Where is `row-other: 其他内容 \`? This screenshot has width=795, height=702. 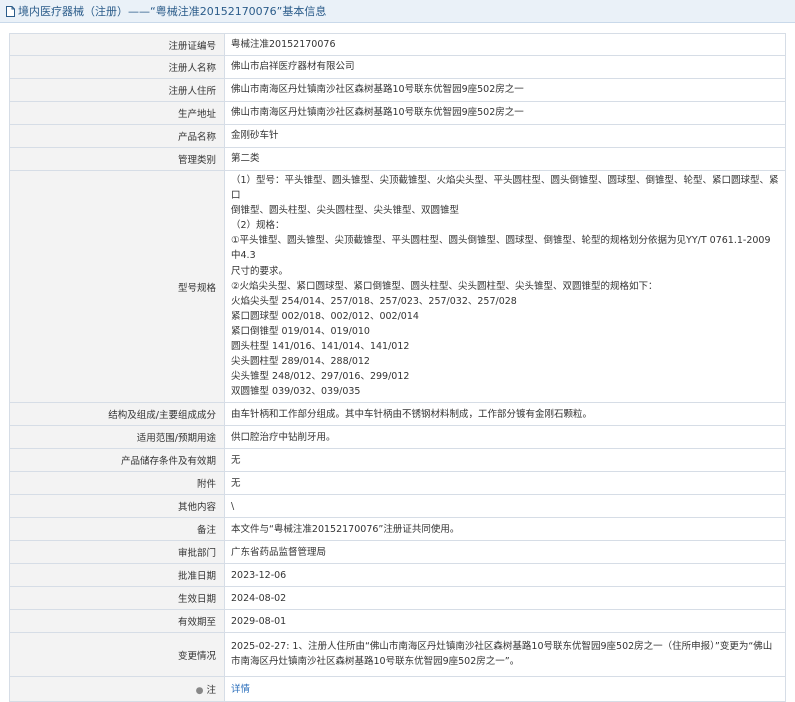
row-other: 其他内容 \ is located at coordinates (397, 506).